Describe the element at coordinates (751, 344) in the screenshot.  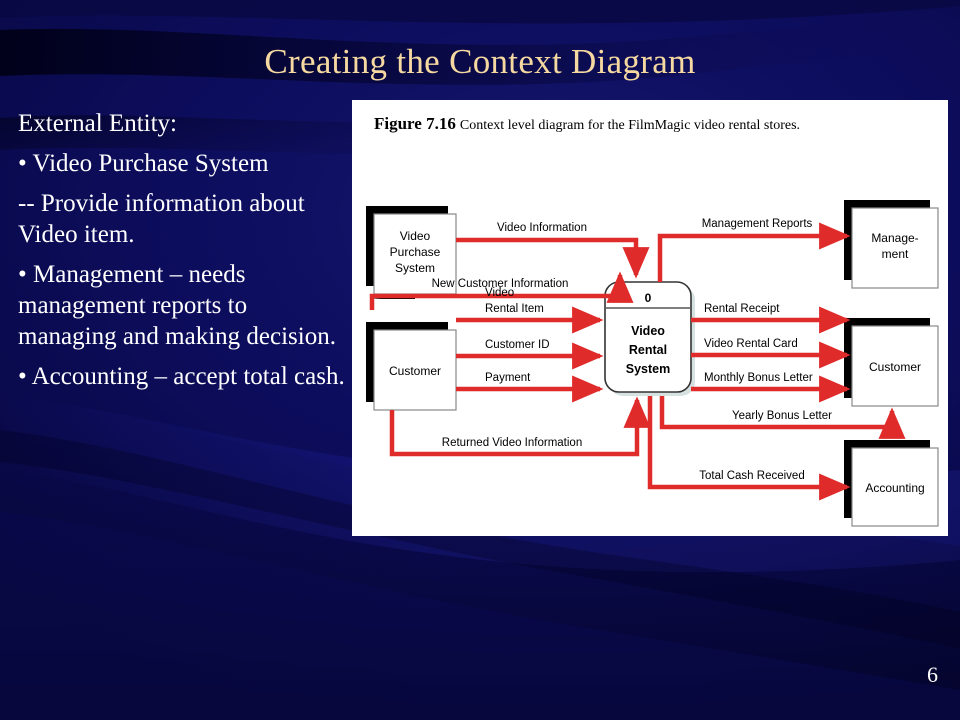
I see `flow-label: Video Rental Card` at that location.